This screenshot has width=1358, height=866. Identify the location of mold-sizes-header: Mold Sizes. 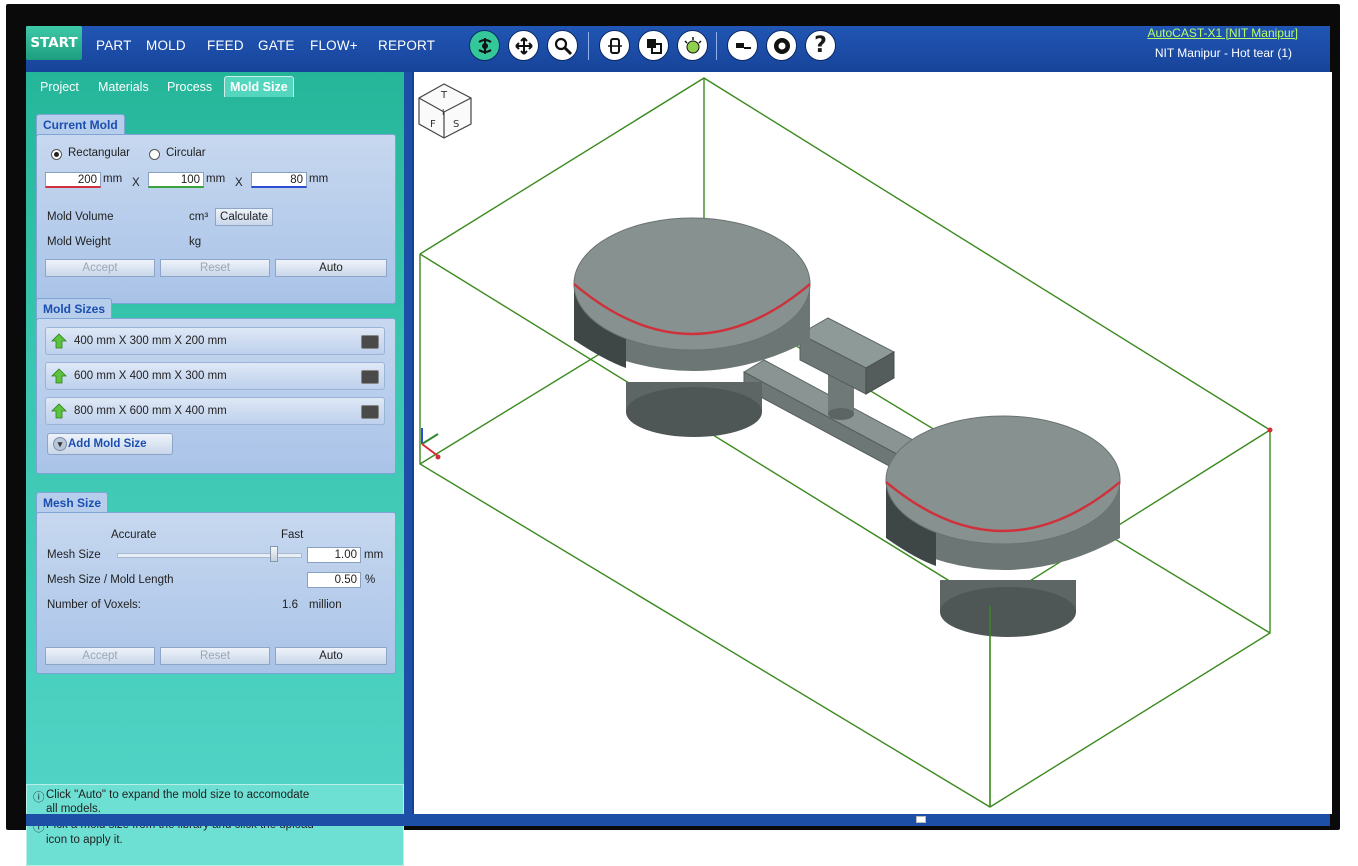
(74, 308).